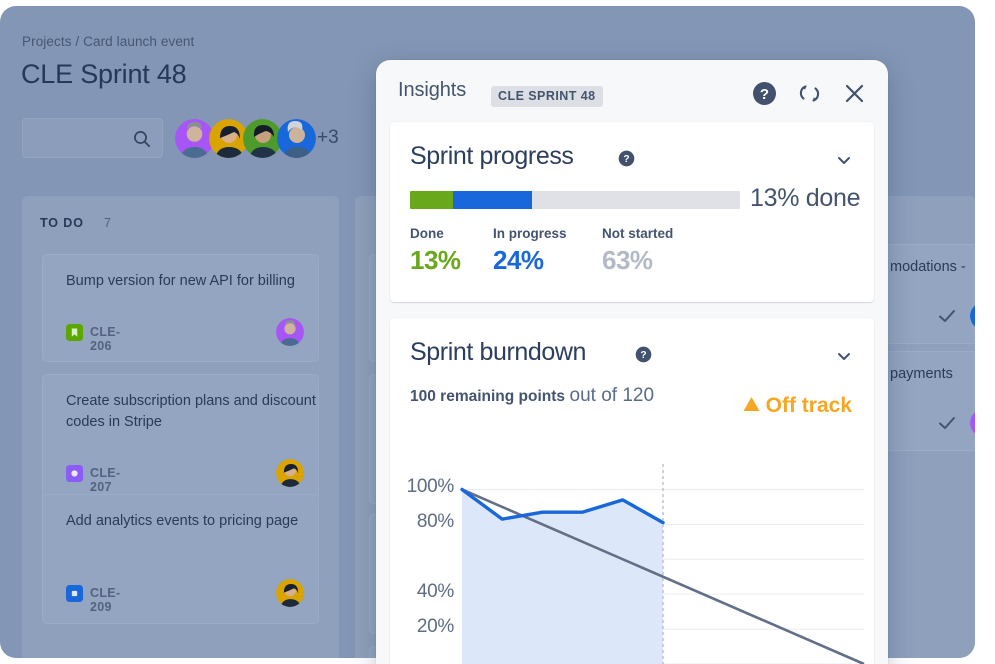 The image size is (995, 664). Describe the element at coordinates (431, 200) in the screenshot. I see `progress-segment-done` at that location.